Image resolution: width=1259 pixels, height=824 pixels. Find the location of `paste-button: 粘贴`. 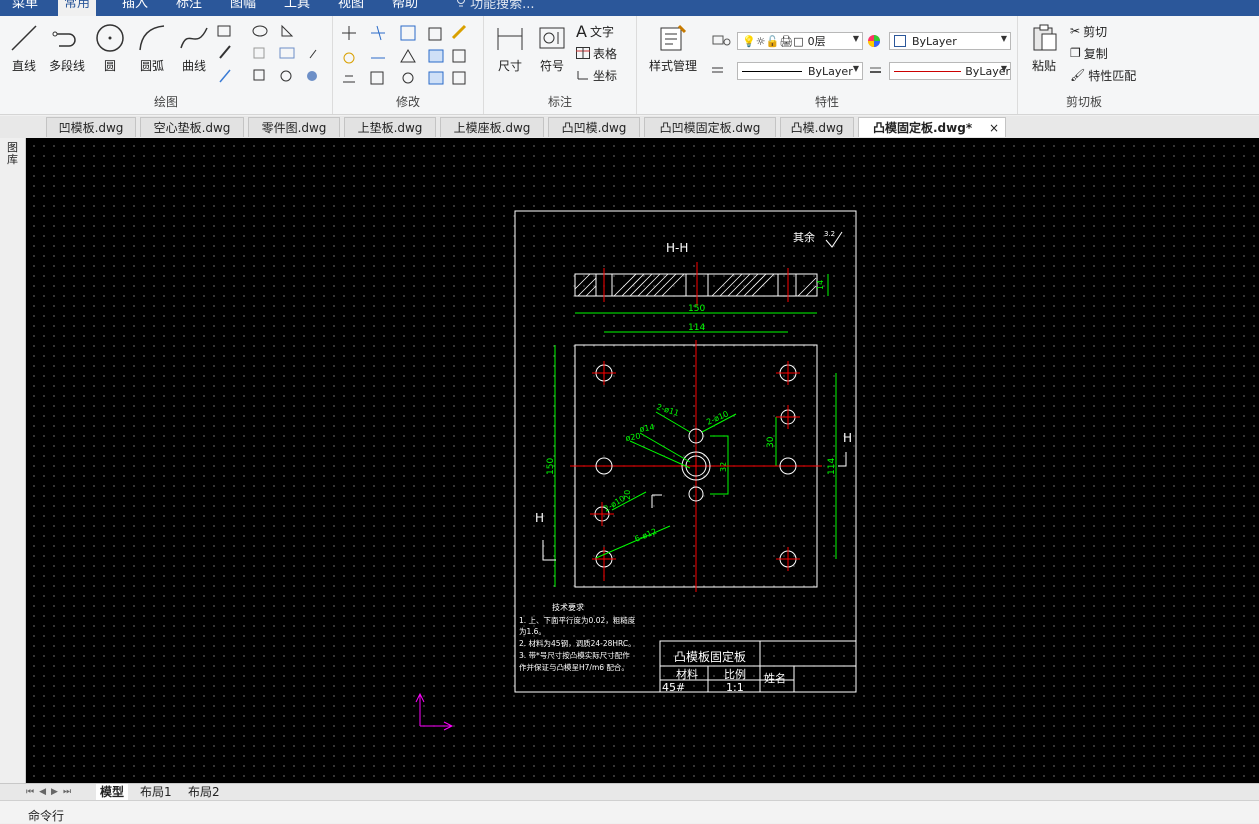

paste-button: 粘贴 is located at coordinates (1044, 48).